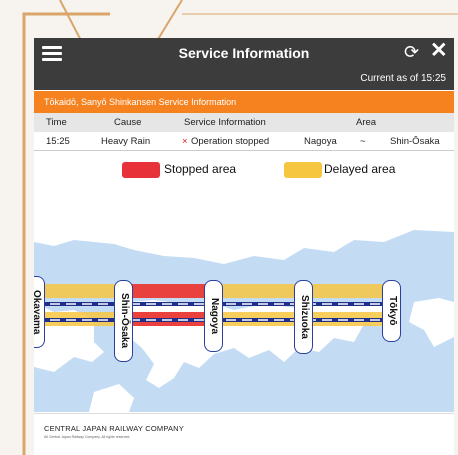 This screenshot has width=458, height=455. I want to click on top-bar: Service Information ⟳ ✕, so click(244, 53).